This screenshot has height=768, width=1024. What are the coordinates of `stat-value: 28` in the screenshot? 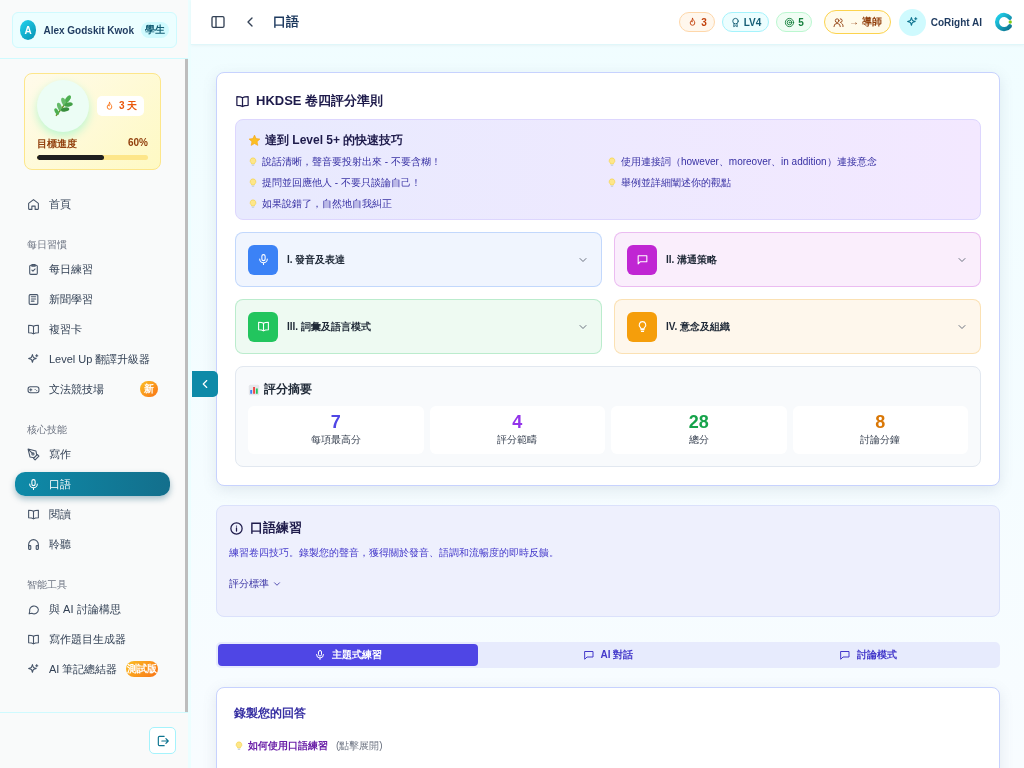 It's located at (698, 422).